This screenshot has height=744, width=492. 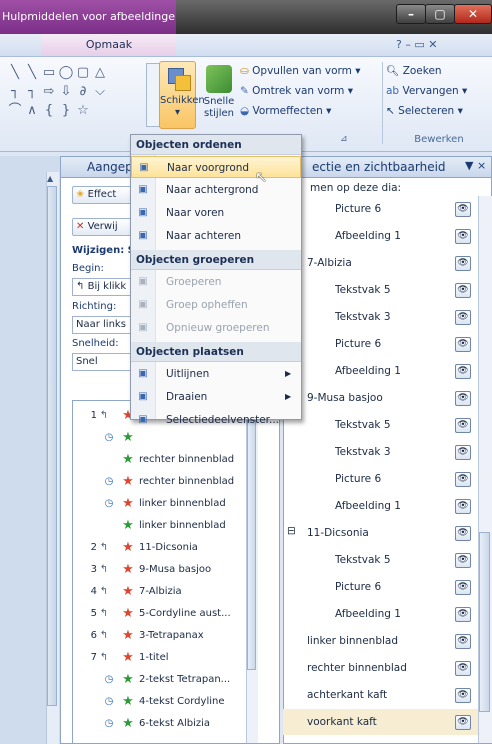 What do you see at coordinates (439, 111) in the screenshot?
I see `select-button: ↖ Selecteren ▾` at bounding box center [439, 111].